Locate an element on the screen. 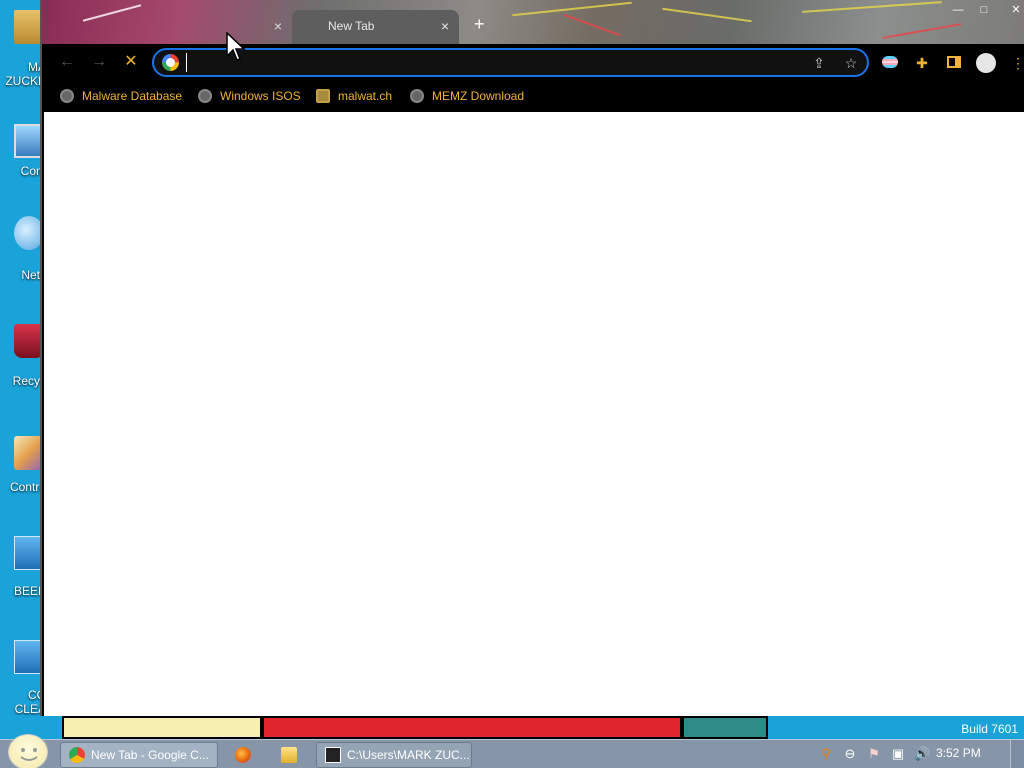 This screenshot has width=1024, height=768. bookmark-item: Malware Database is located at coordinates (121, 96).